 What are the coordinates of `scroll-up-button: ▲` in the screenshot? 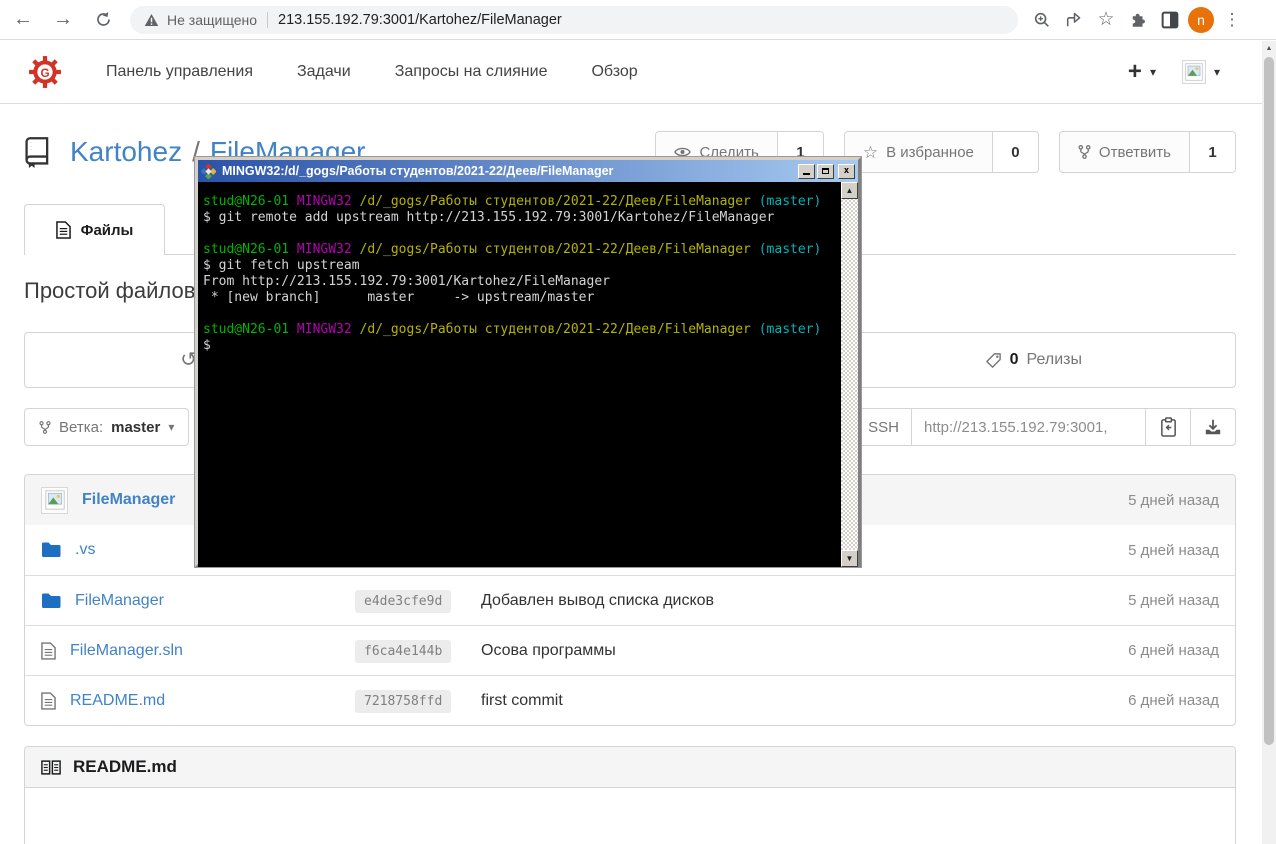 It's located at (849, 190).